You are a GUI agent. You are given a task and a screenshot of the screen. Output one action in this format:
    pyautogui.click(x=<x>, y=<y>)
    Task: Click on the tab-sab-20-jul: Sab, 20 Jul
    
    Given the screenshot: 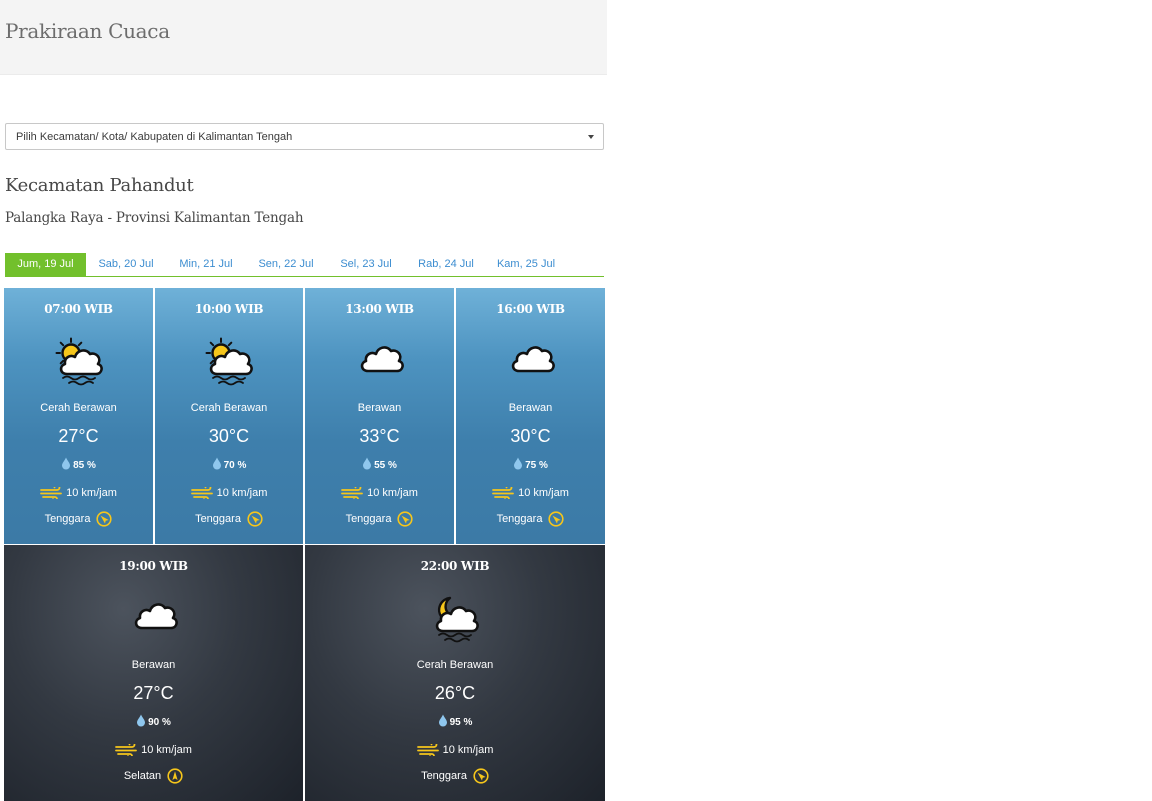 What is the action you would take?
    pyautogui.click(x=126, y=264)
    